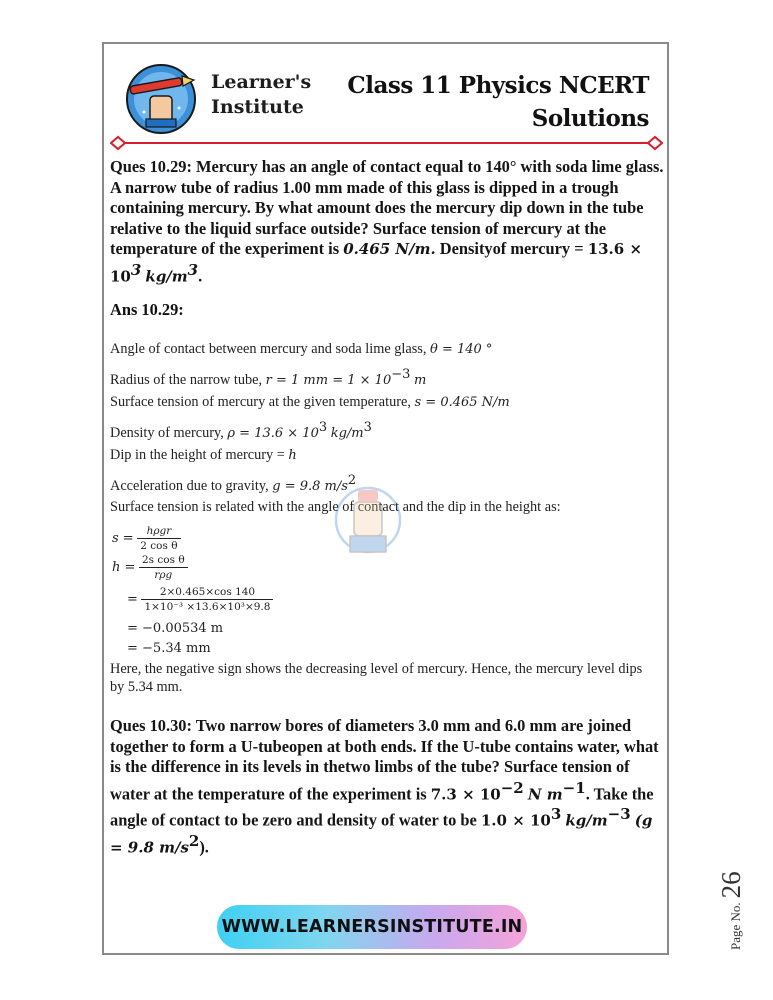 This screenshot has width=773, height=1000. What do you see at coordinates (498, 102) in the screenshot?
I see `page-title: Class 11 Physics NCERT Solutions` at bounding box center [498, 102].